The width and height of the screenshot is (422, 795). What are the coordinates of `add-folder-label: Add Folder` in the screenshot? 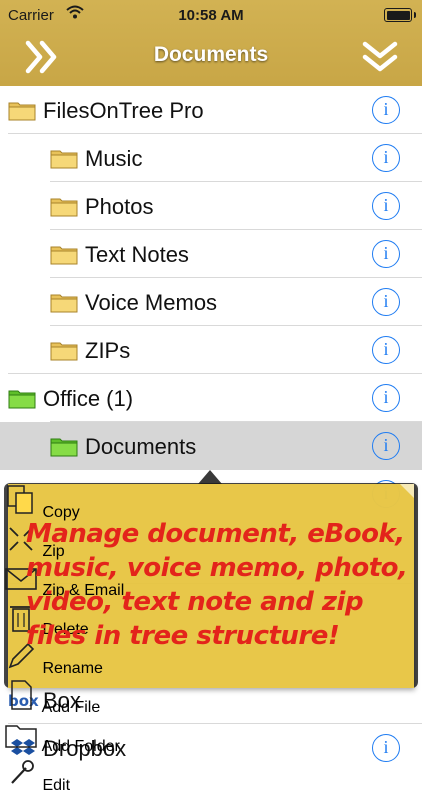 It's located at (80, 746).